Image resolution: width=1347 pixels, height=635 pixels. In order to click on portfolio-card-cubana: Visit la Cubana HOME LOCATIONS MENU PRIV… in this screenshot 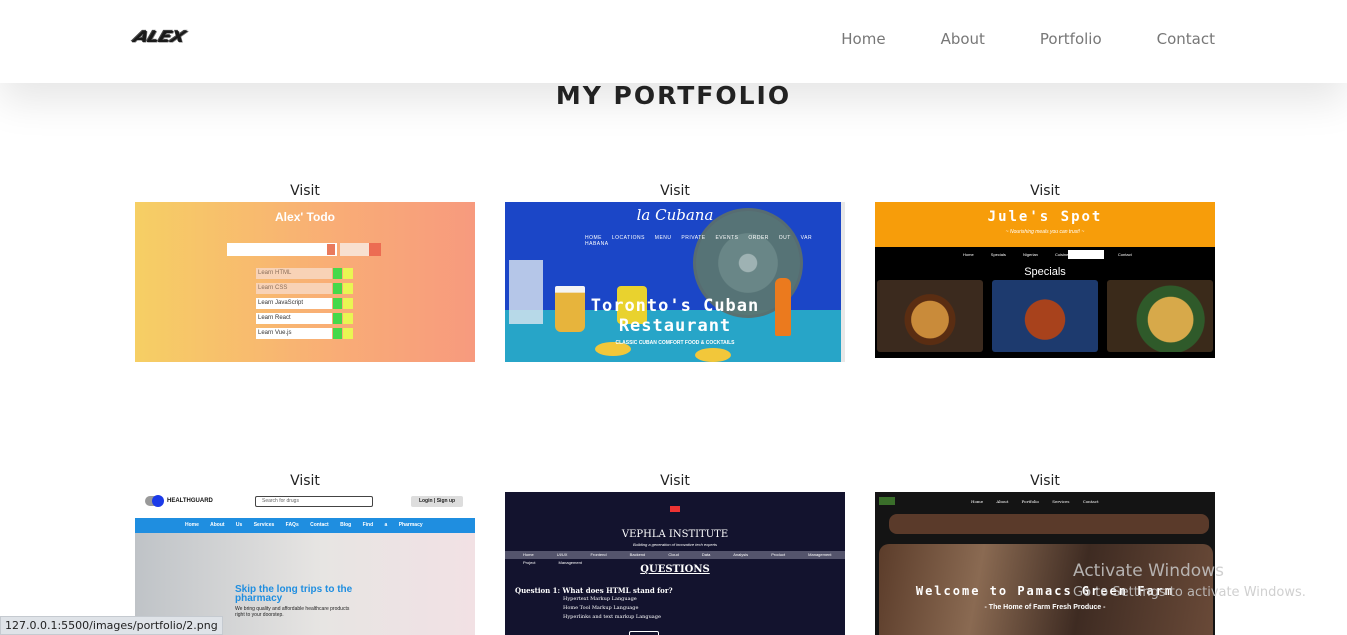, I will do `click(675, 272)`.